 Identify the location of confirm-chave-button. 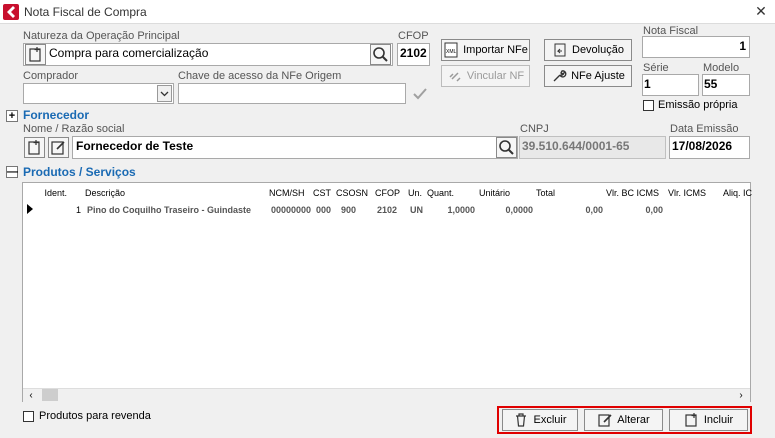
(420, 94).